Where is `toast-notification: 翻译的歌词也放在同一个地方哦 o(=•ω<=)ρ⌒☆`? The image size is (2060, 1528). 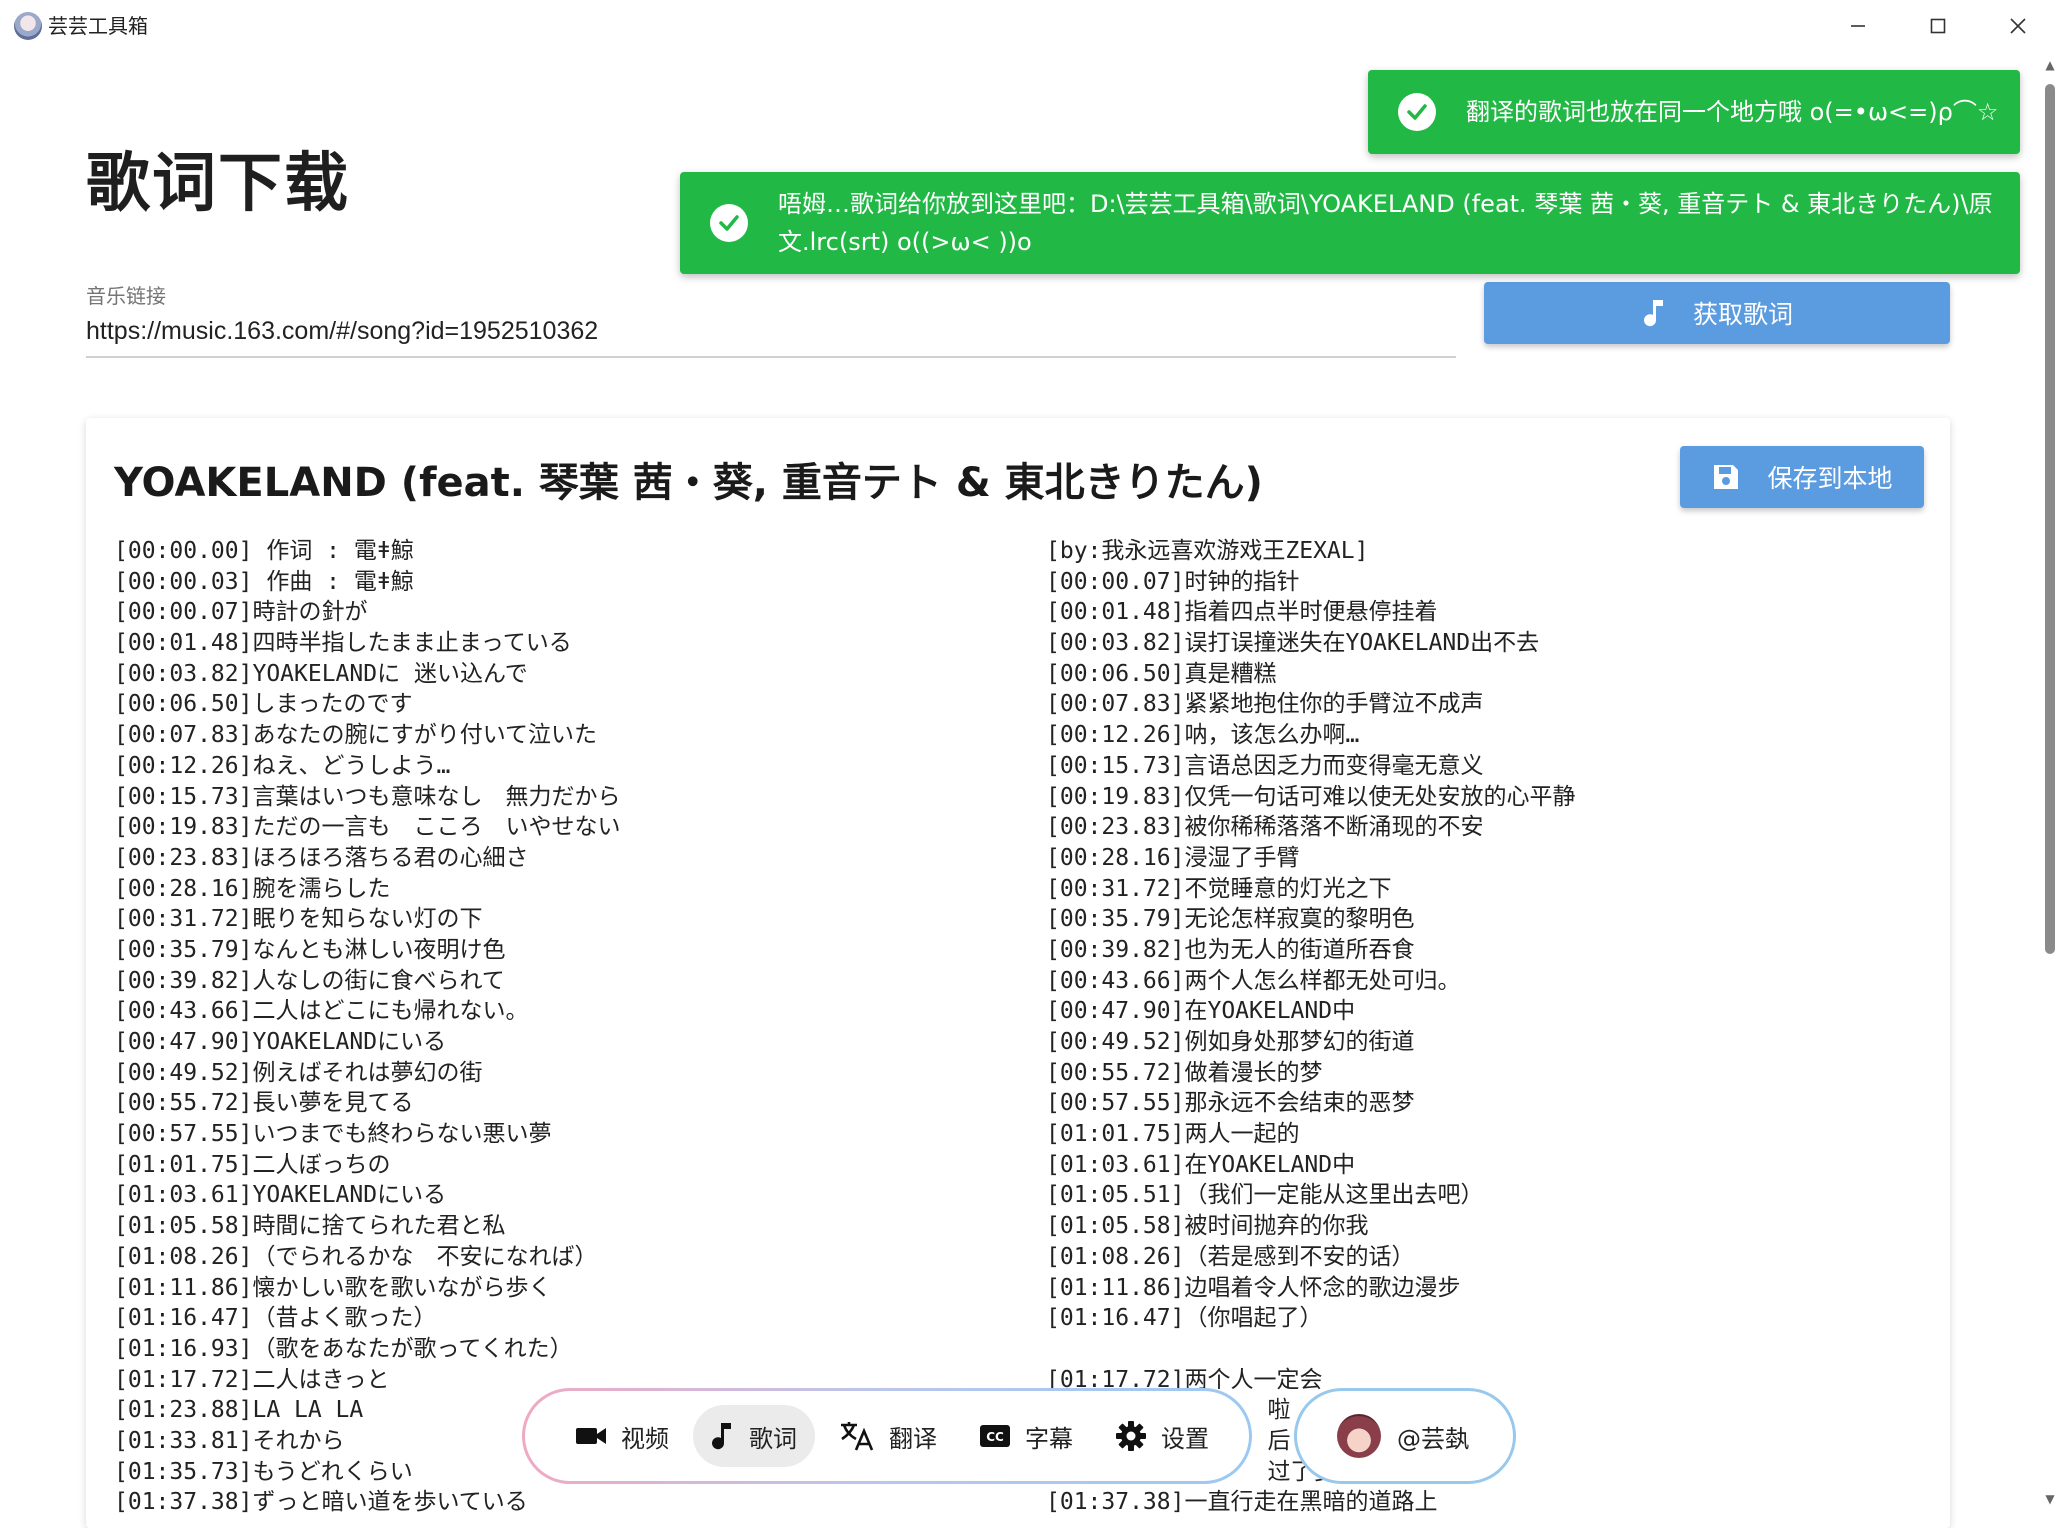 toast-notification: 翻译的歌词也放在同一个地方哦 o(=•ω<=)ρ⌒☆ is located at coordinates (1694, 112).